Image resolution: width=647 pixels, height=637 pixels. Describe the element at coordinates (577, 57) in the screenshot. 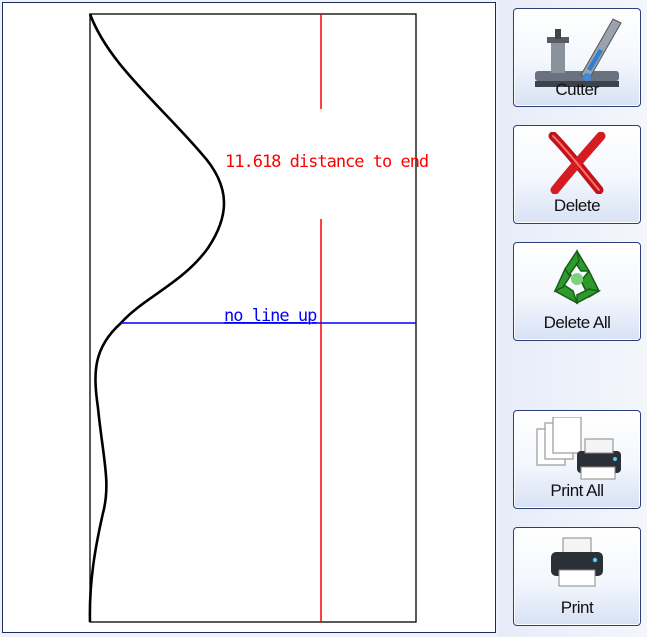

I see `cutter-button: Cutter` at that location.